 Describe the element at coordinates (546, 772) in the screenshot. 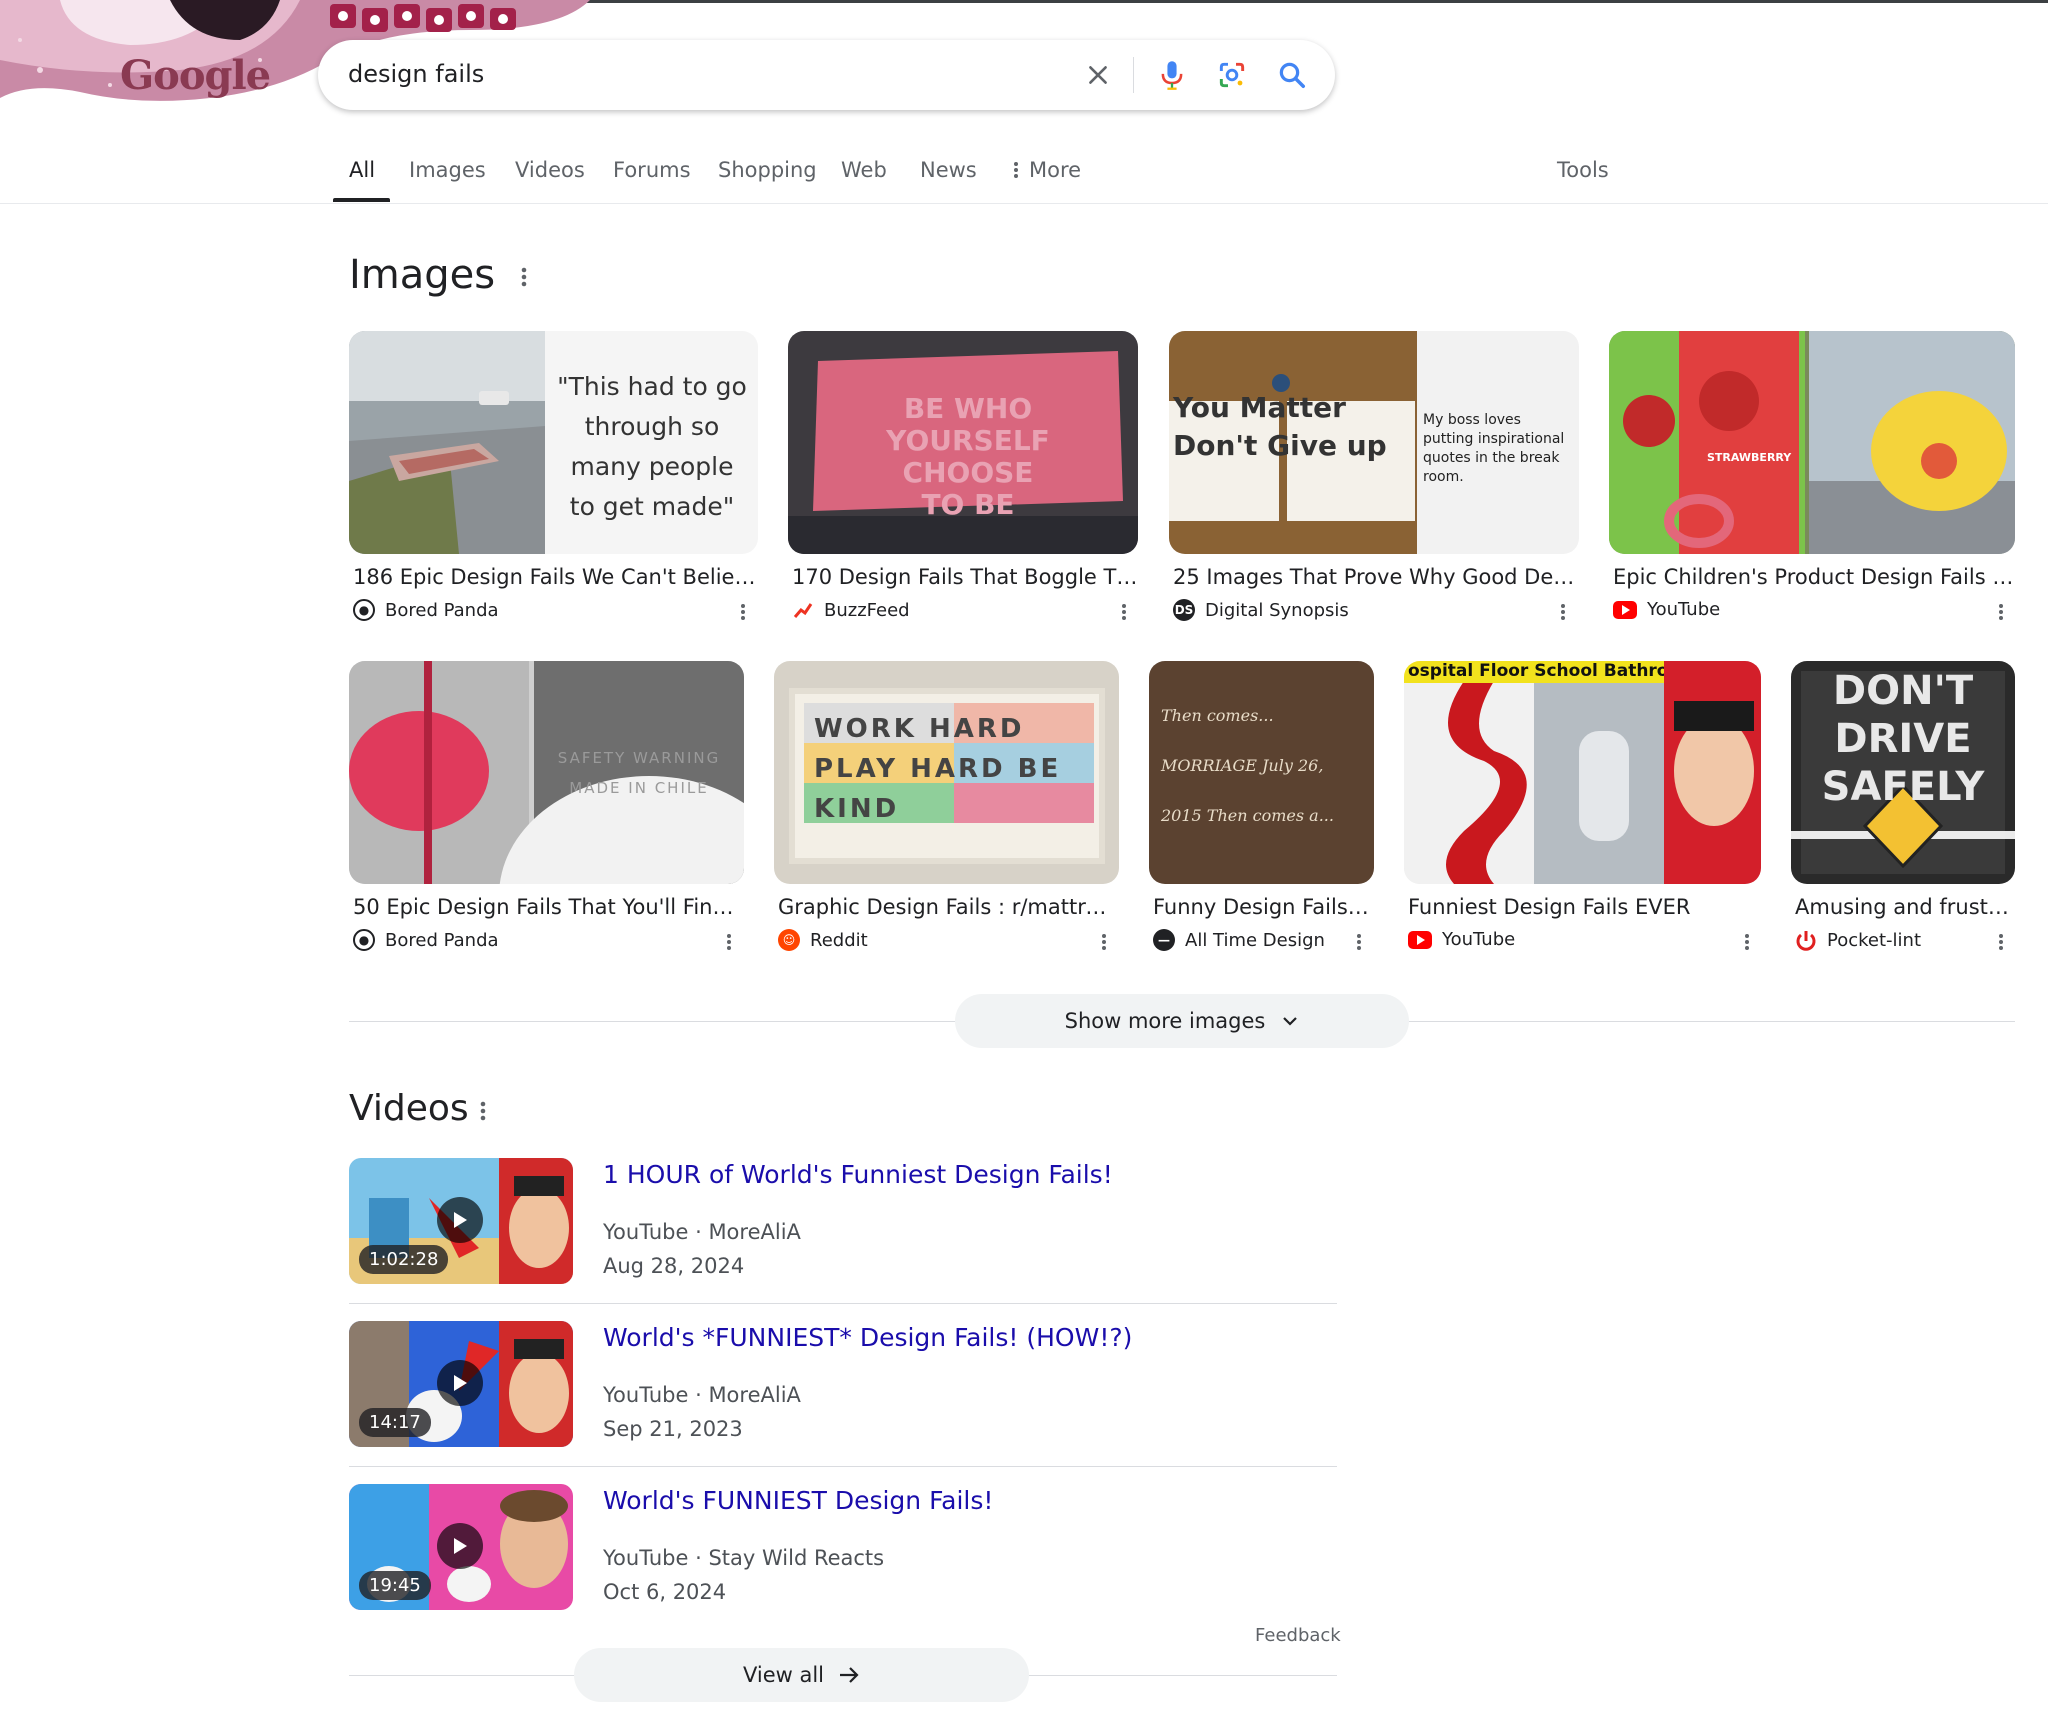

I see `image-thumbnail: SAFETY WARNING MADE IN CHILE` at that location.